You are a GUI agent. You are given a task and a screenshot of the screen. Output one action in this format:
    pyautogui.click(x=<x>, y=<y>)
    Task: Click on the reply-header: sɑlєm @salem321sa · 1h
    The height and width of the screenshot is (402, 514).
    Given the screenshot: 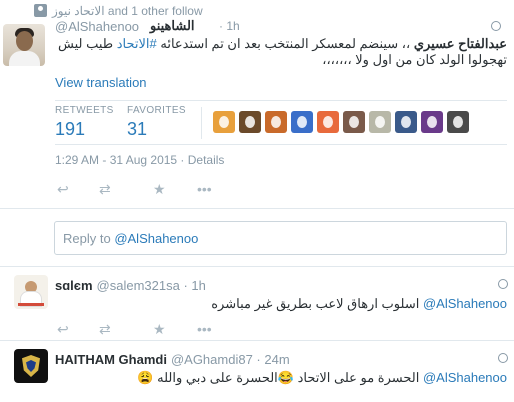 What is the action you would take?
    pyautogui.click(x=130, y=285)
    